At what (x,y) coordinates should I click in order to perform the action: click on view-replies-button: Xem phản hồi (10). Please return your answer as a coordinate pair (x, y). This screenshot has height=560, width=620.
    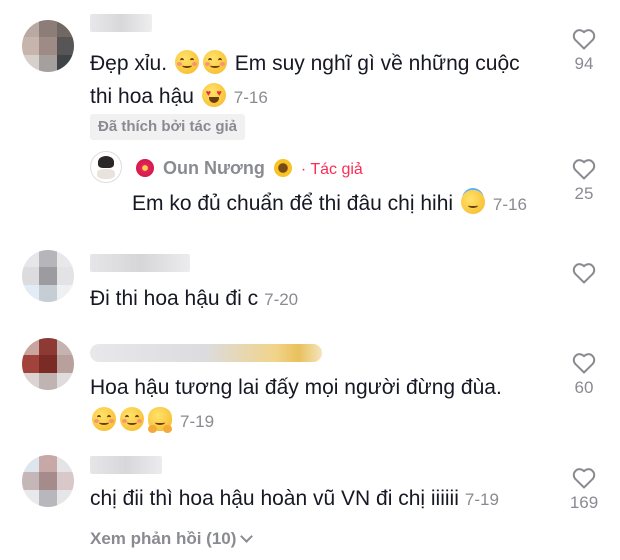
    Looking at the image, I should click on (172, 539).